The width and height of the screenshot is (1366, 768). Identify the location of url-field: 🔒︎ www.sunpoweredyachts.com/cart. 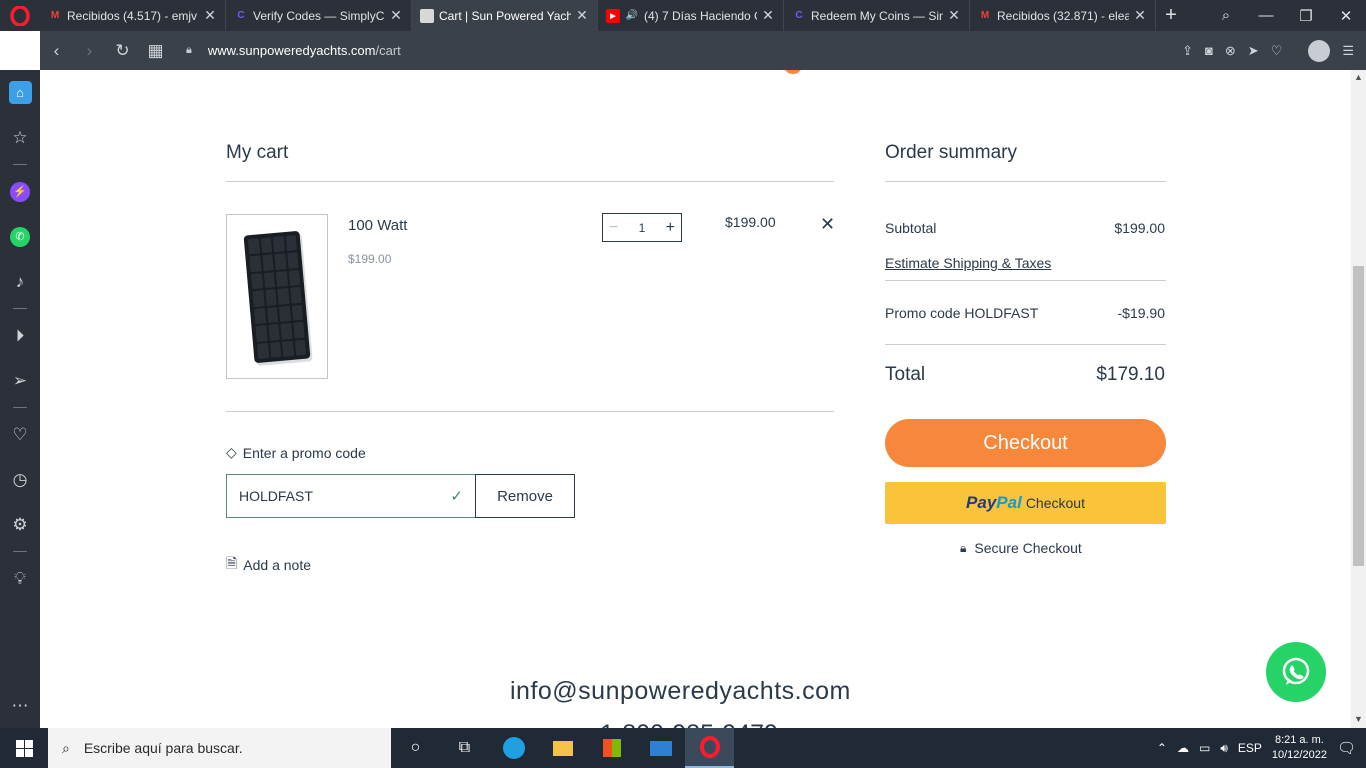
(293, 50).